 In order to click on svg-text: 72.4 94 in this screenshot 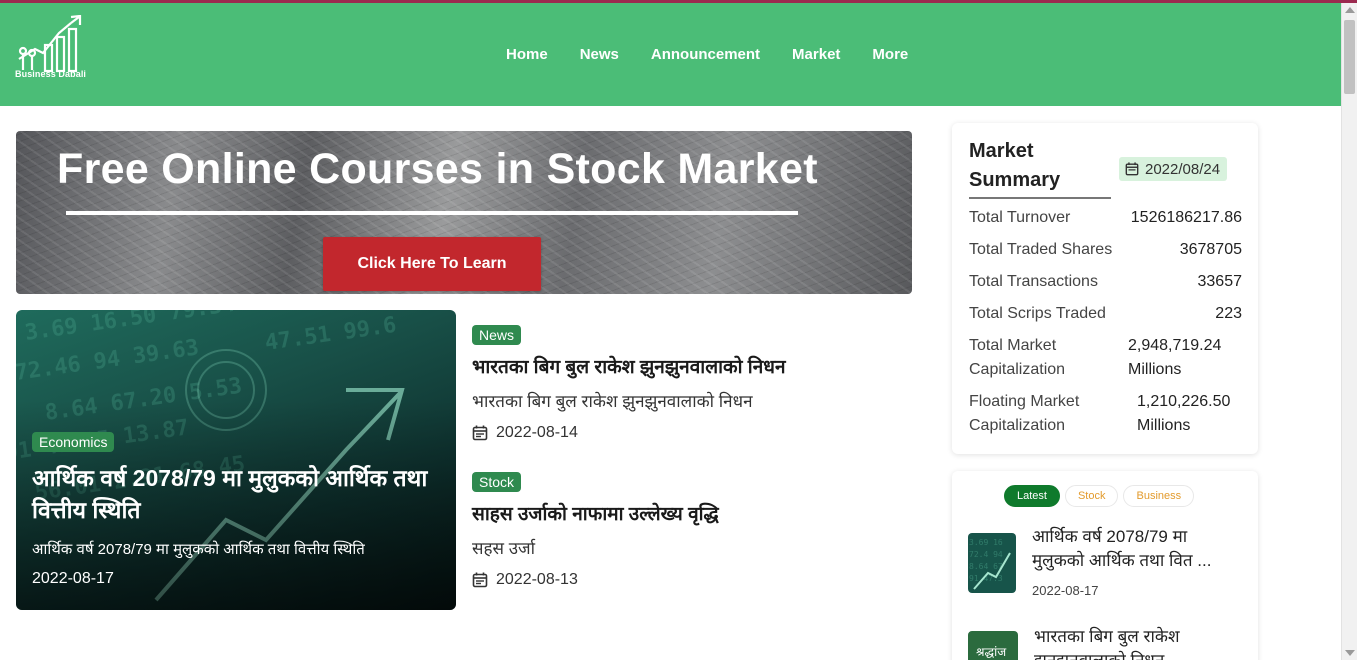, I will do `click(986, 554)`.